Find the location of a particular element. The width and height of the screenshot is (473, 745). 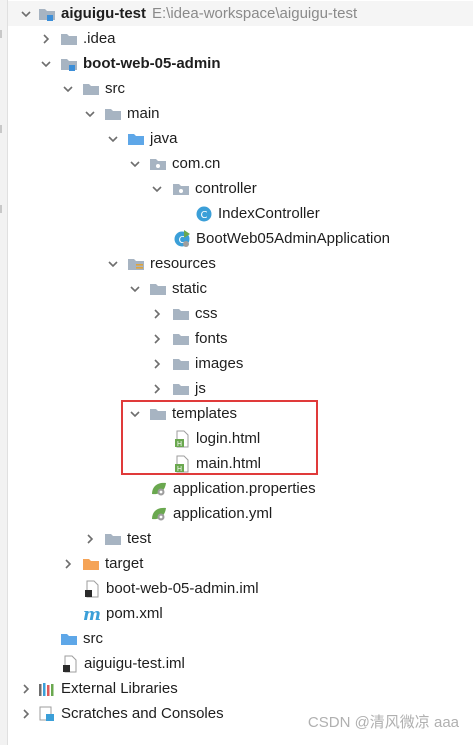

tree-label: .idea is located at coordinates (99, 38).